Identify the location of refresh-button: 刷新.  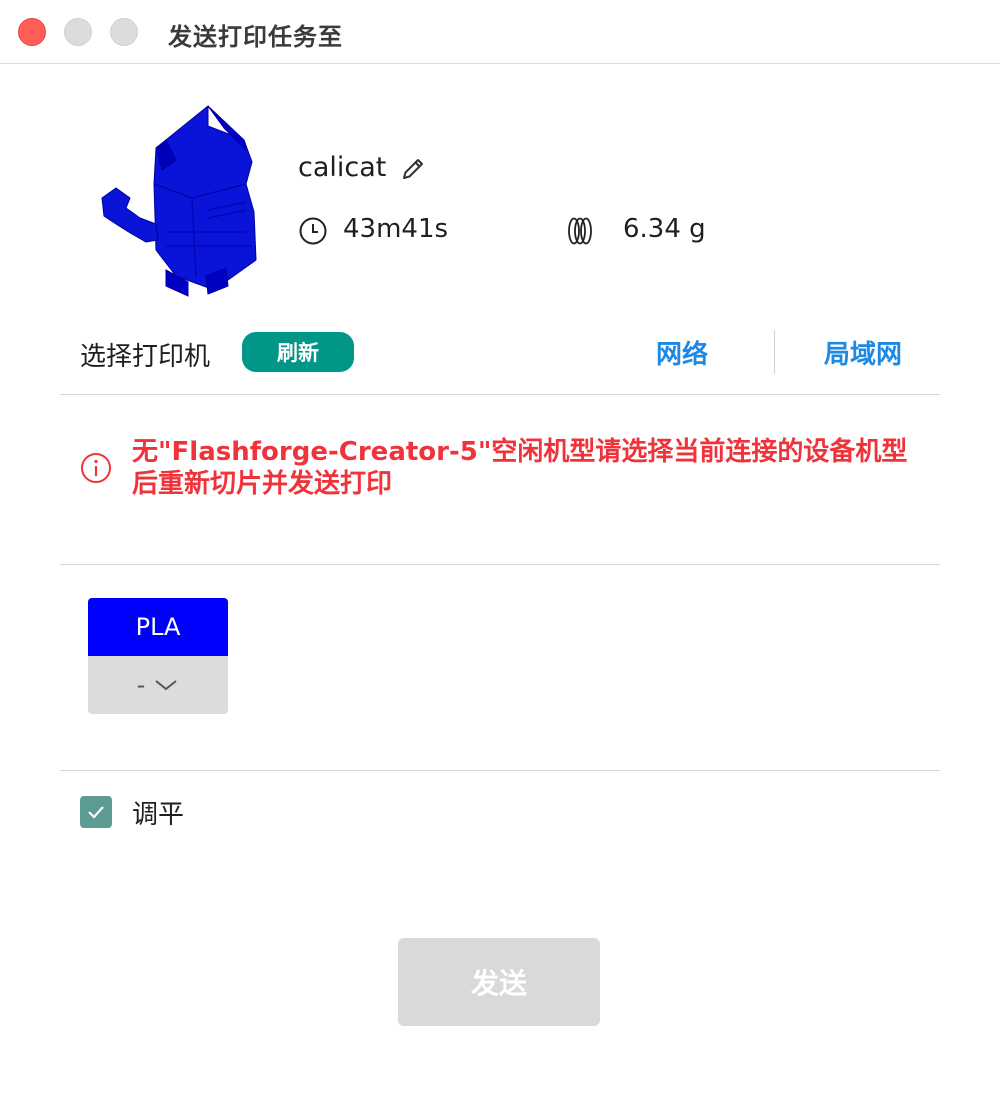
(298, 352).